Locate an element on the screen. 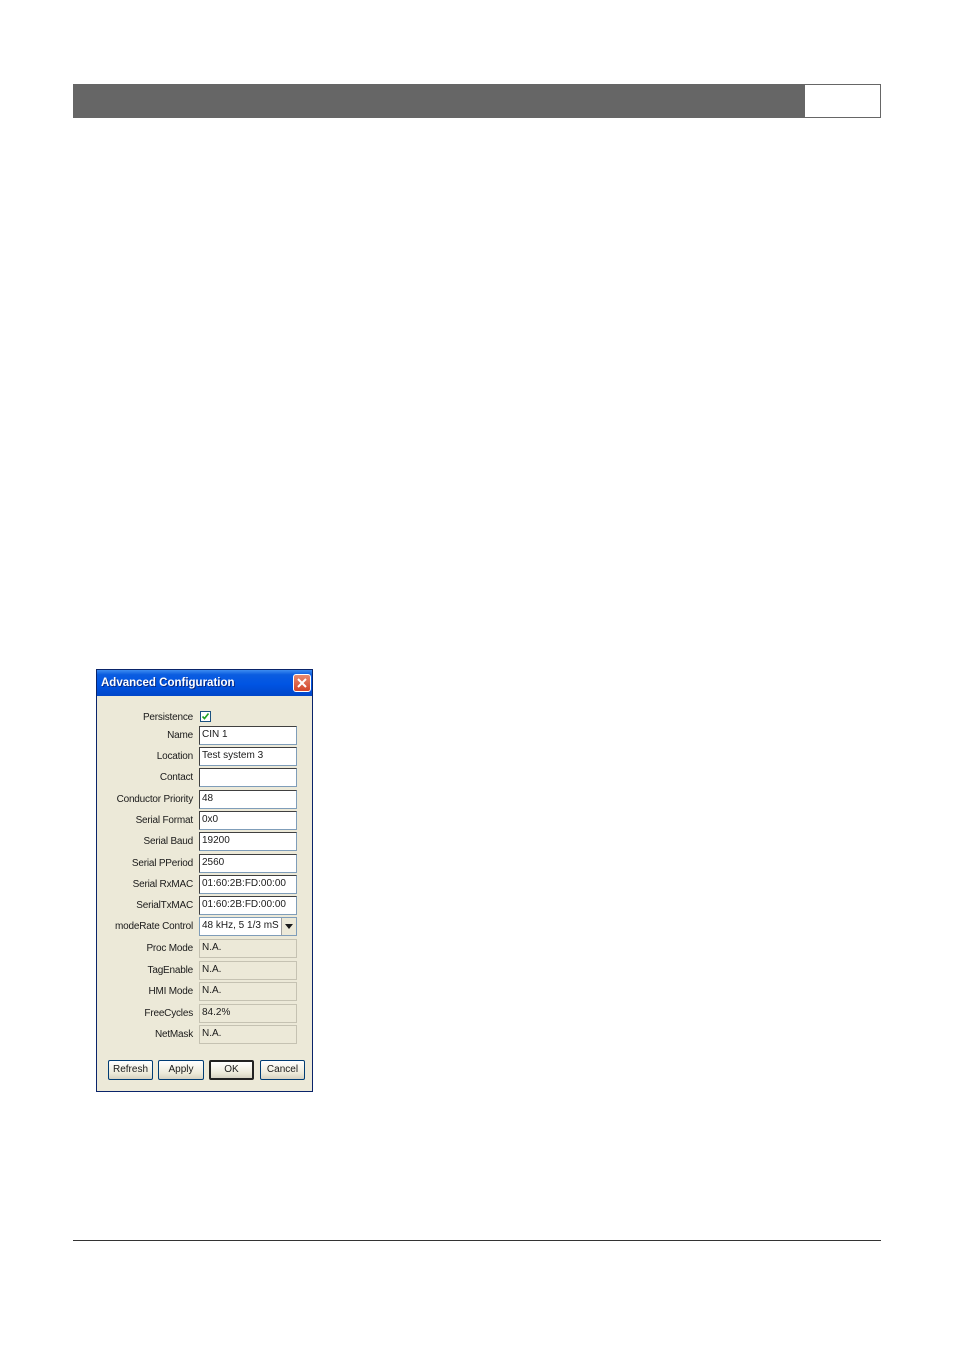  moderate-control-select: 48 kHz, 5 1/3 mS is located at coordinates (248, 926).